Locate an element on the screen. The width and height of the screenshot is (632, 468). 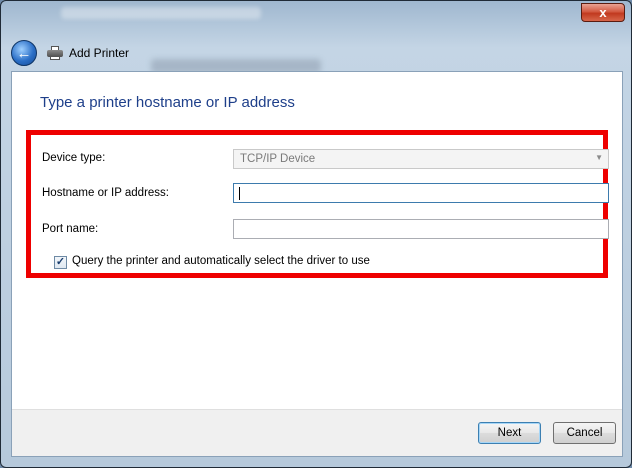
close-button: x is located at coordinates (603, 12).